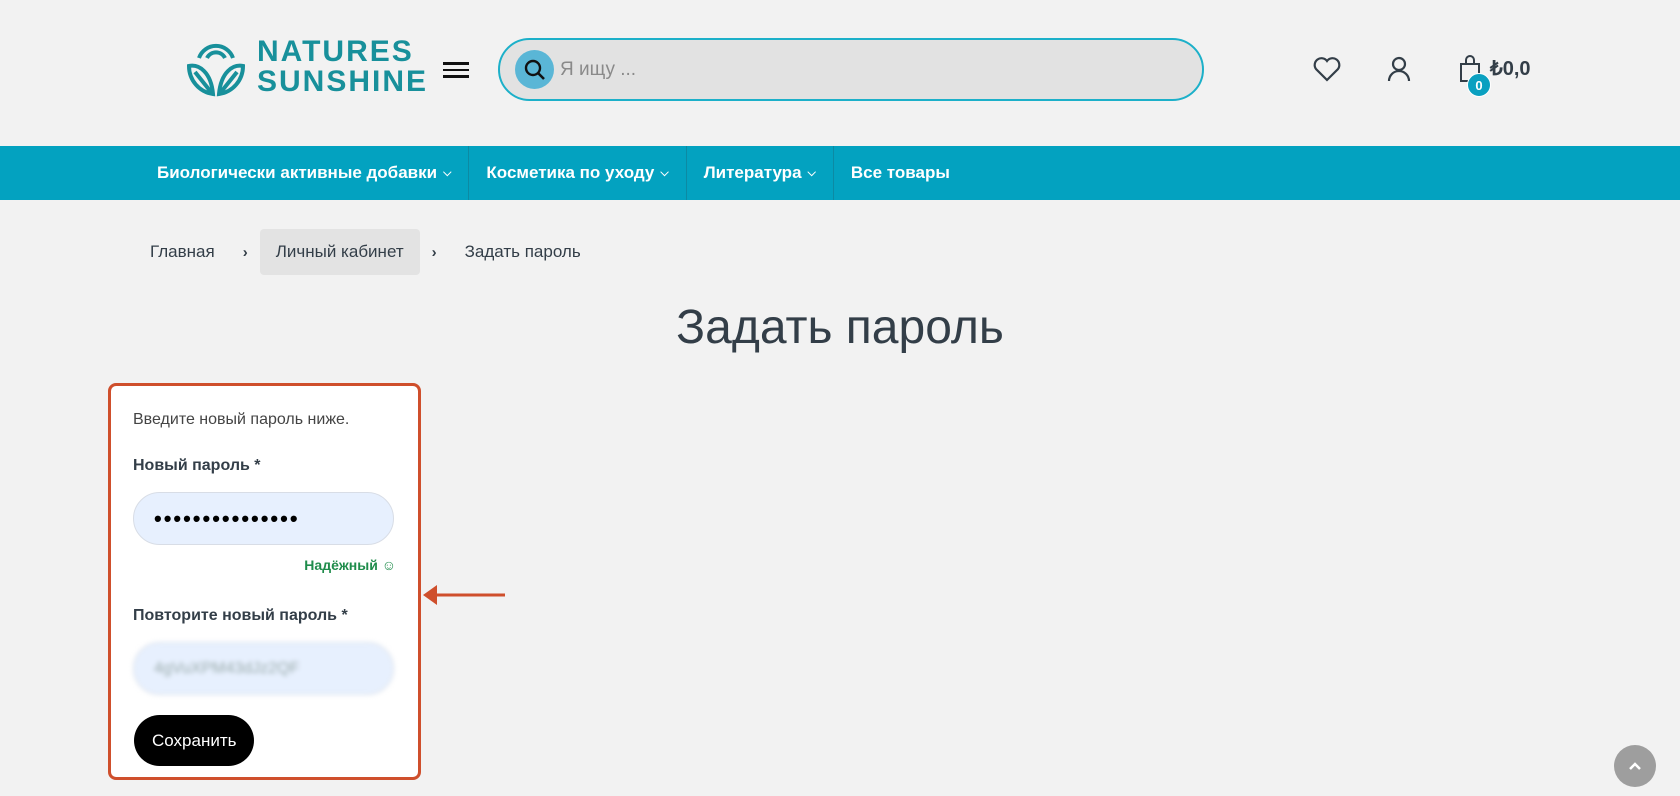 This screenshot has height=796, width=1680. What do you see at coordinates (240, 615) in the screenshot?
I see `repeat-password-label: Повторите новый пароль *` at bounding box center [240, 615].